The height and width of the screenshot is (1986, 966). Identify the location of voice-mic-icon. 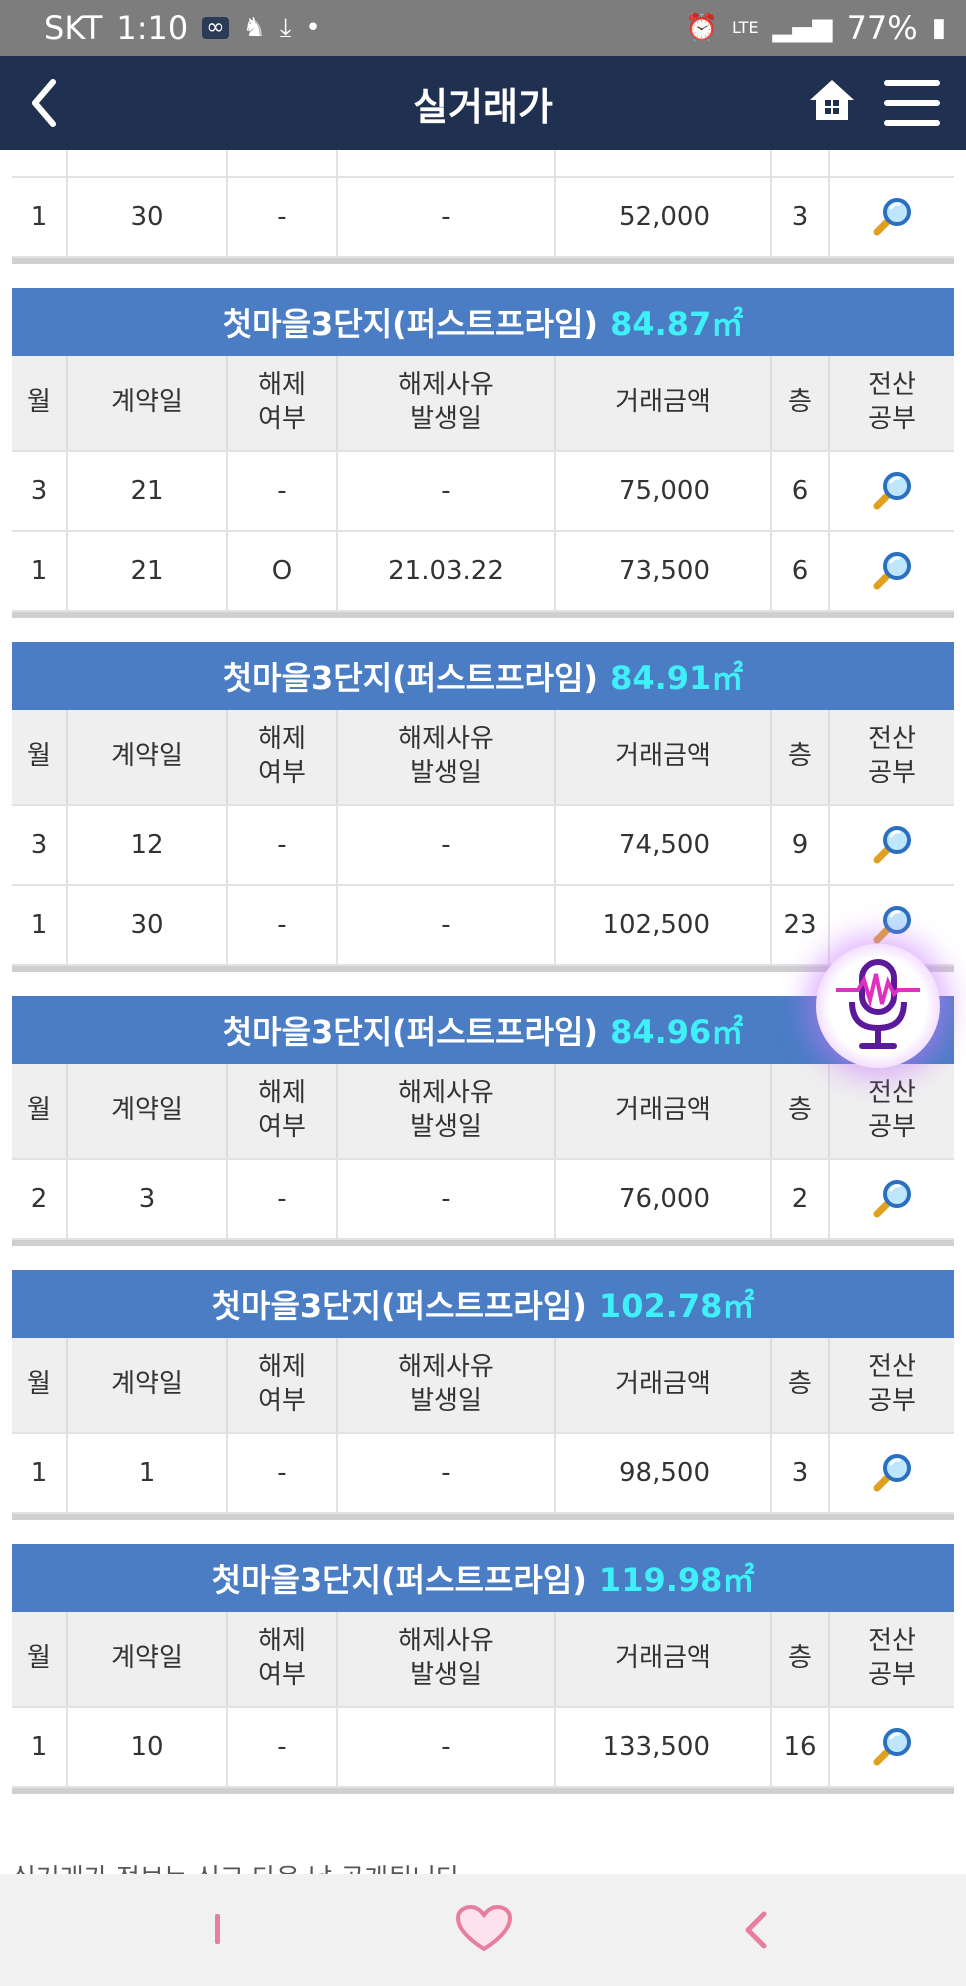
(878, 1004).